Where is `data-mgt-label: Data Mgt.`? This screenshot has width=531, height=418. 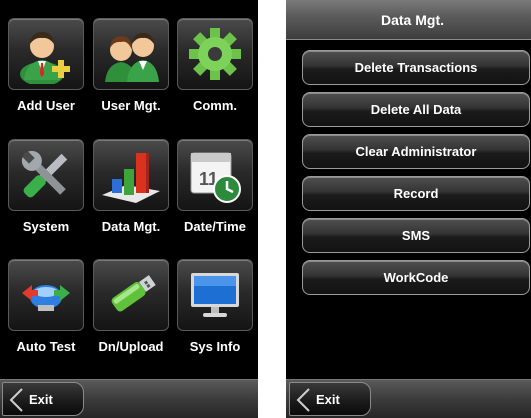 data-mgt-label: Data Mgt. is located at coordinates (131, 226).